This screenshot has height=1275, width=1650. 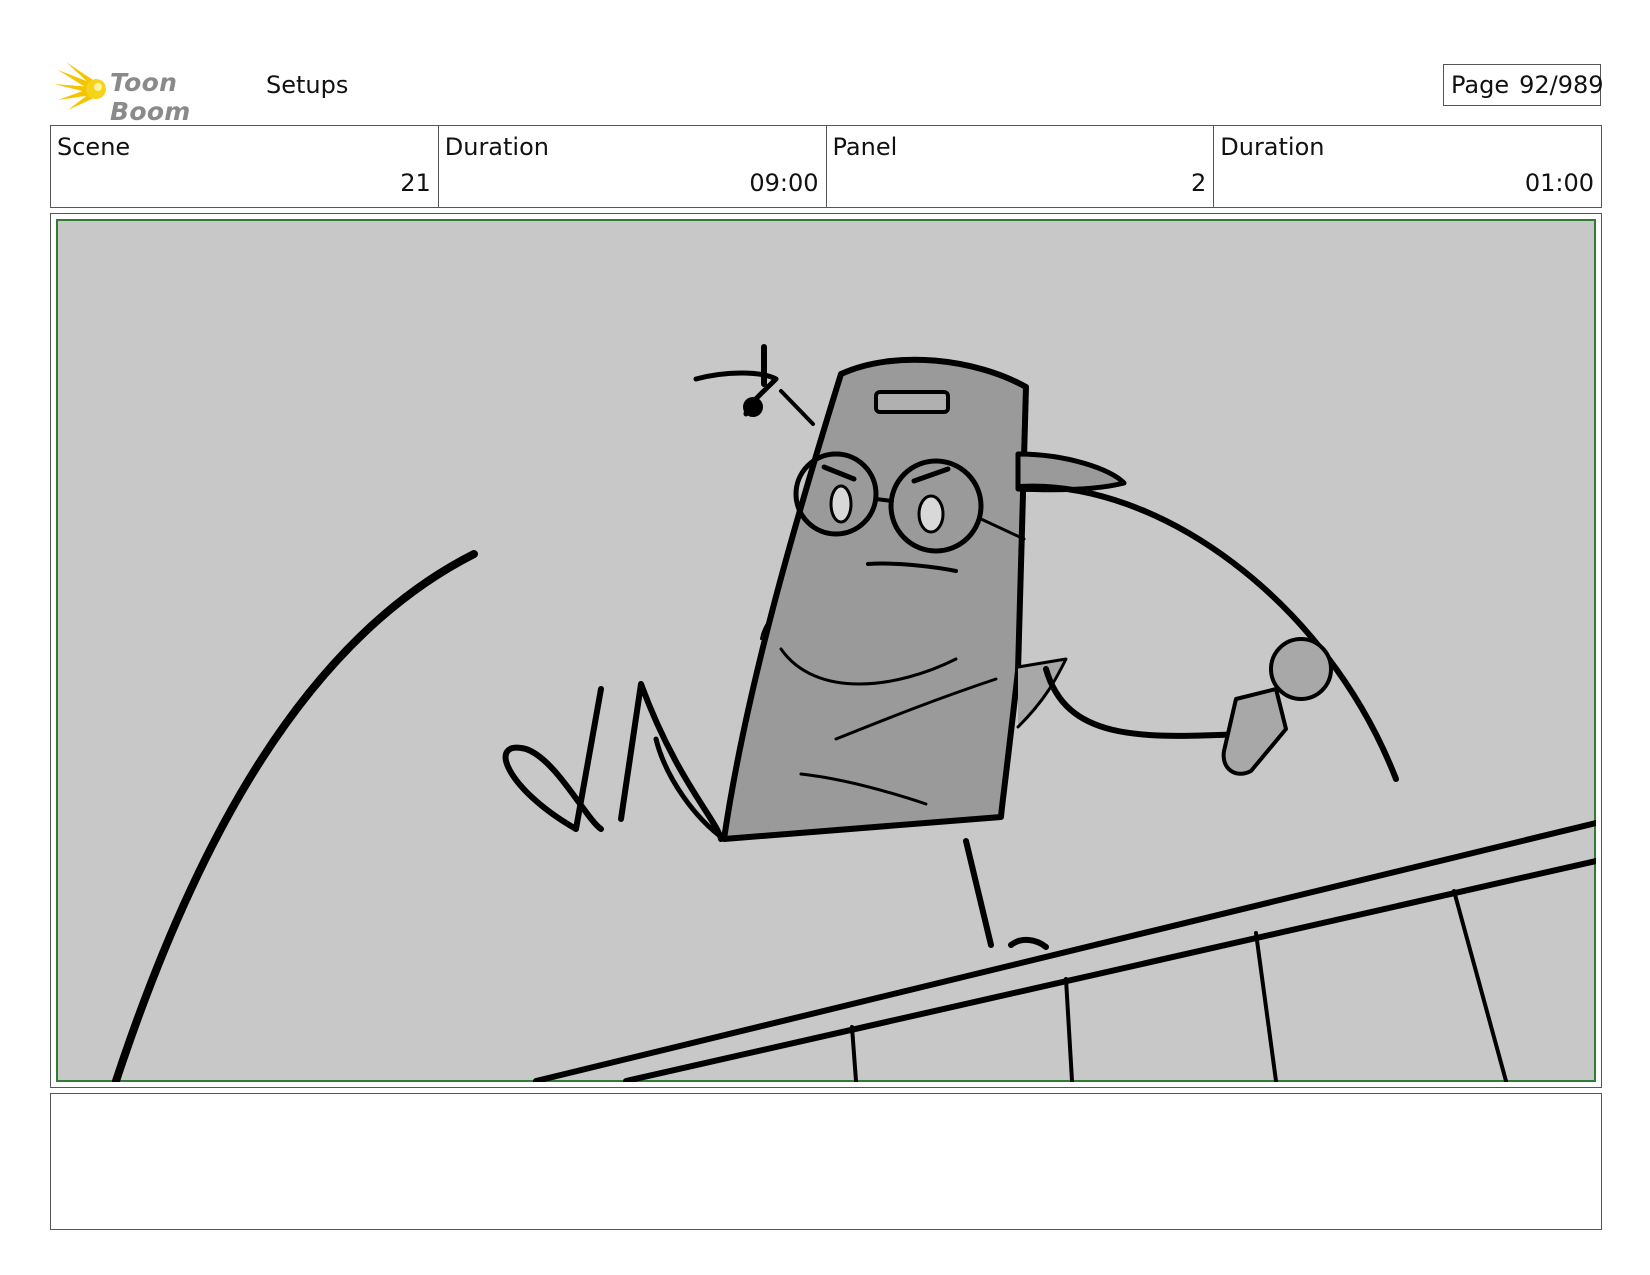 I want to click on scene-duration-value: 09:00, so click(x=784, y=183).